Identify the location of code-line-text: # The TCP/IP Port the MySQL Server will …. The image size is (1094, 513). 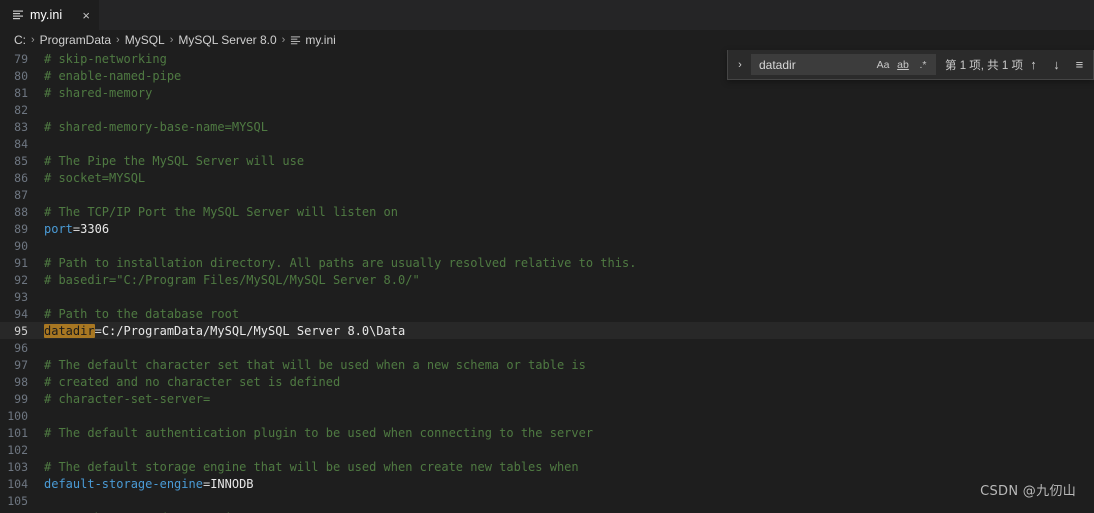
(569, 212).